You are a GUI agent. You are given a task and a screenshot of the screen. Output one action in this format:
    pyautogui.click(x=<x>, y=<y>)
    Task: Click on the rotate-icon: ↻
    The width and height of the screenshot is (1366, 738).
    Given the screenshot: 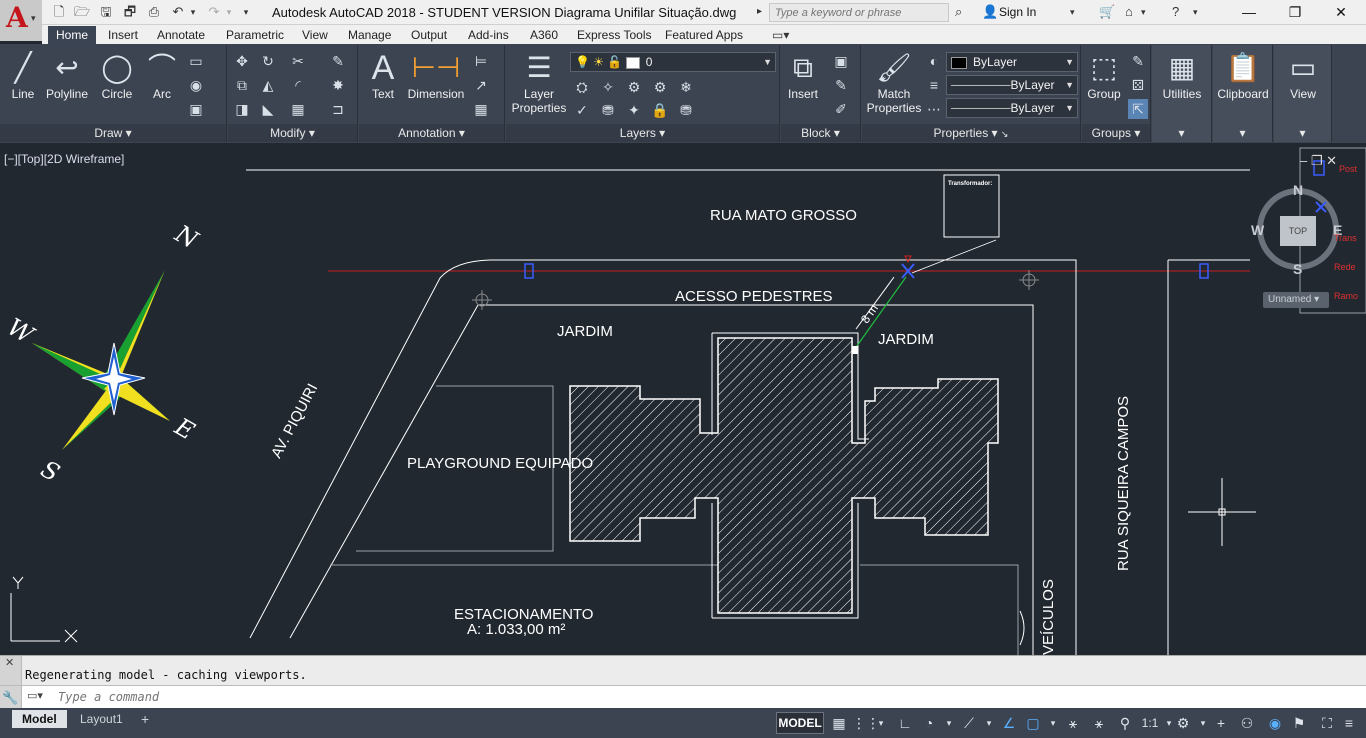 What is the action you would take?
    pyautogui.click(x=268, y=61)
    